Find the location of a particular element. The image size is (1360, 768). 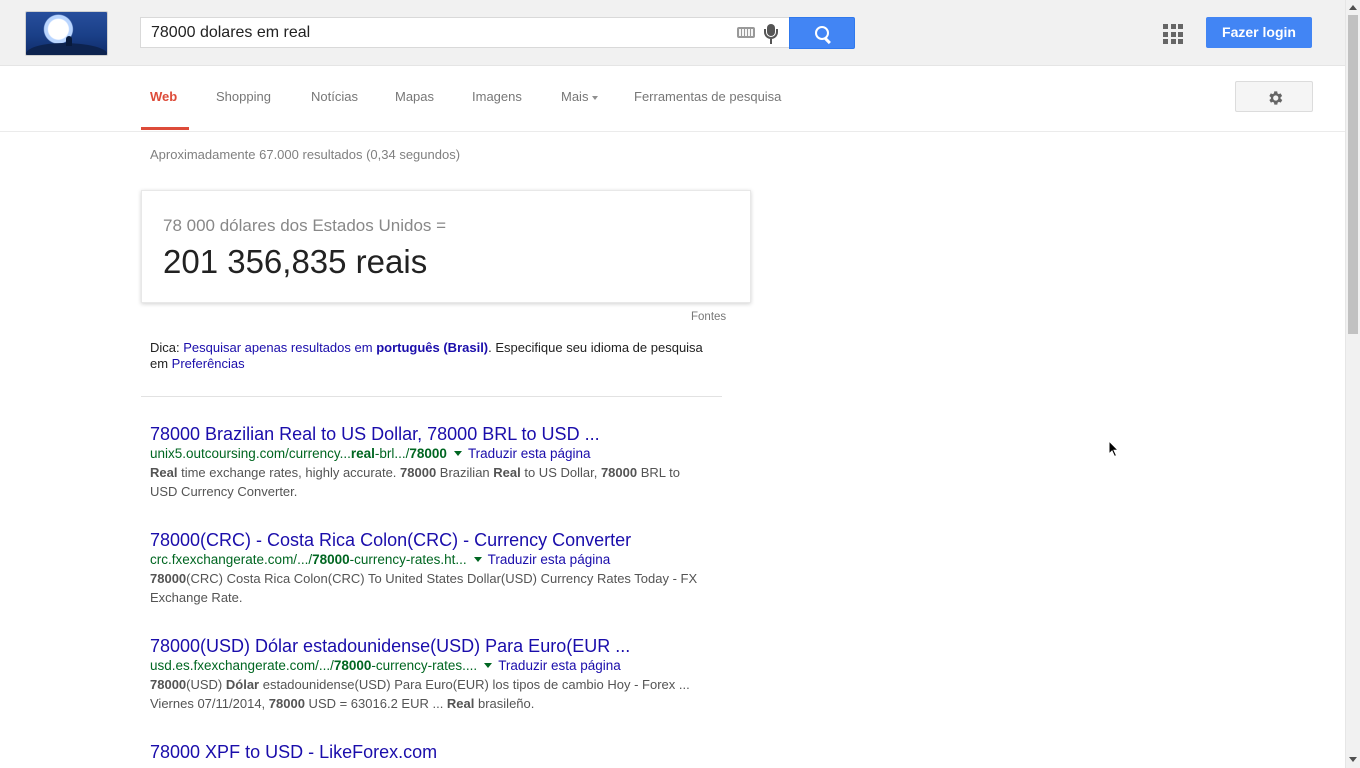

preferences-link: Preferências is located at coordinates (208, 363).